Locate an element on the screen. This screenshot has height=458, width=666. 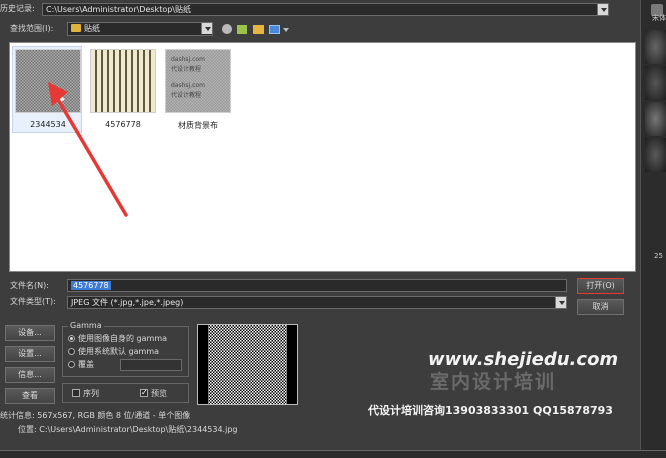
lookin-dropdown: 贴纸 is located at coordinates (140, 29).